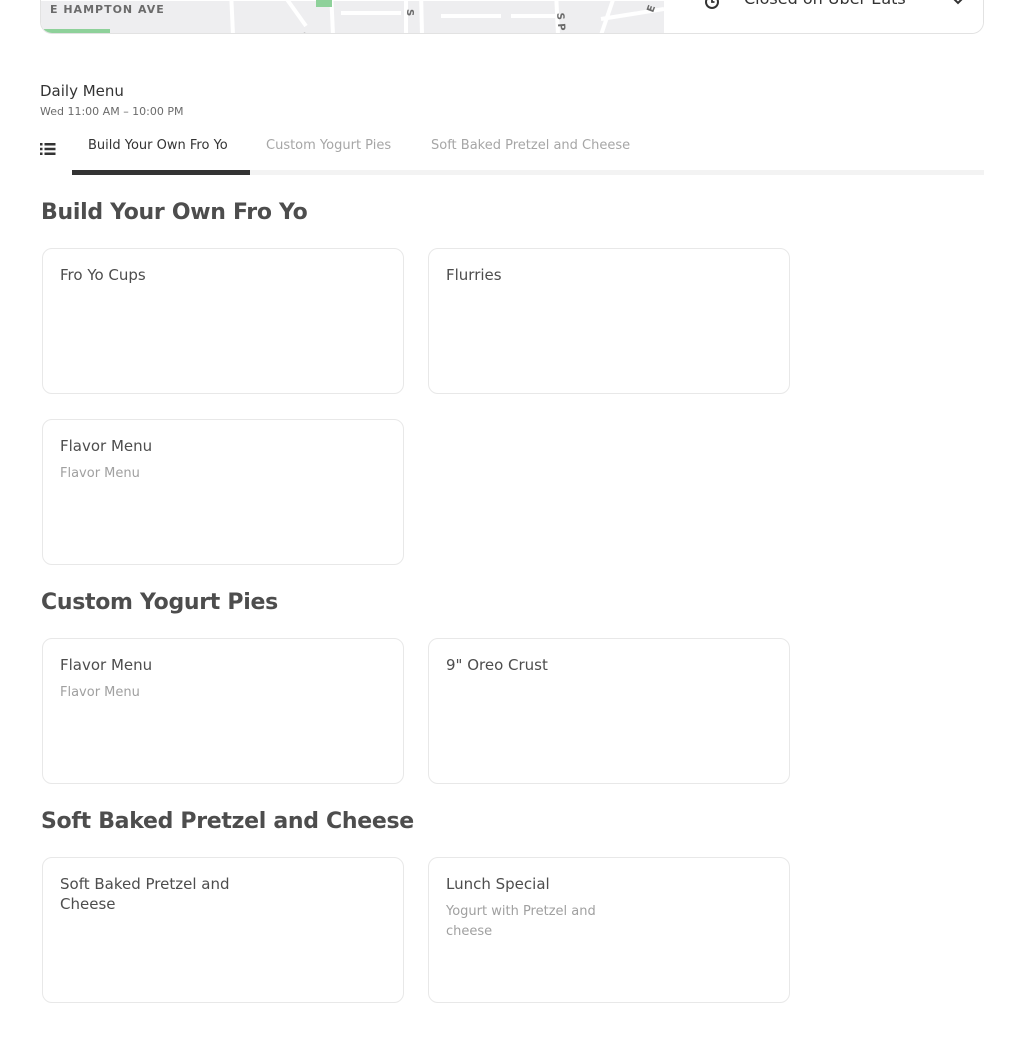 The image size is (1024, 1047). I want to click on item-name: Lunch Special, so click(498, 884).